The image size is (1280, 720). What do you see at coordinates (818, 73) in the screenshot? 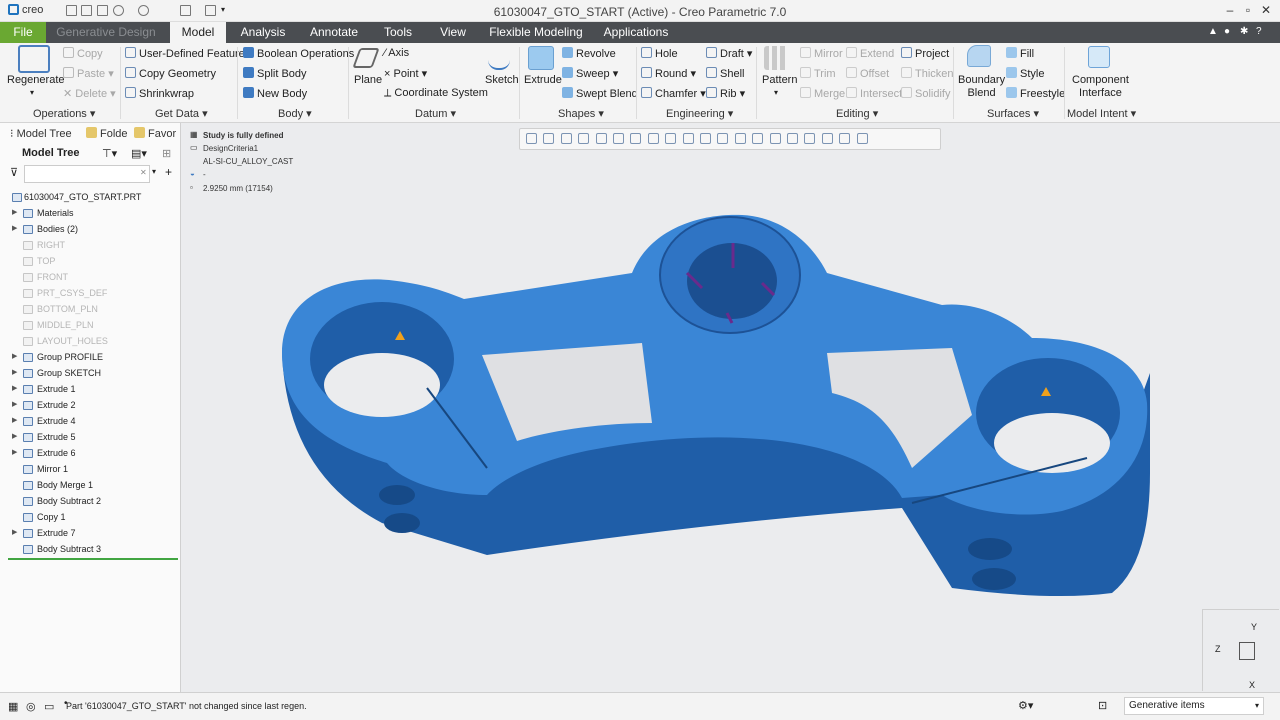
I see `trim-button: Trim` at bounding box center [818, 73].